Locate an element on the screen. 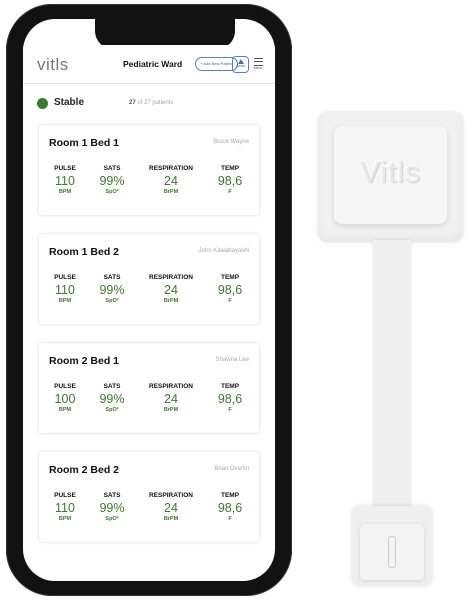  device-logo: Vitls is located at coordinates (390, 172).